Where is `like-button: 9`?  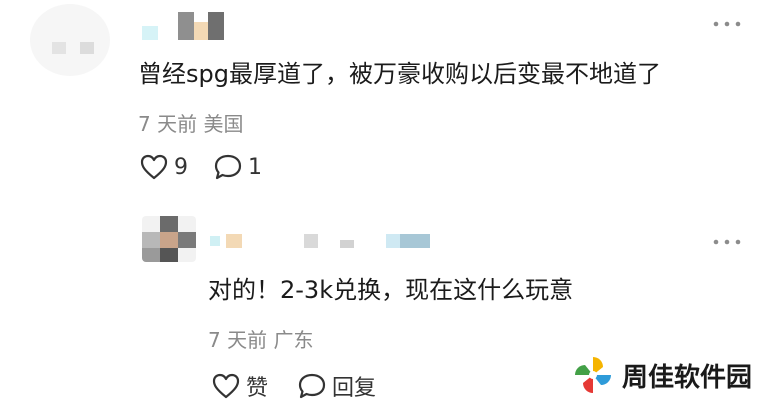 like-button: 9 is located at coordinates (164, 167).